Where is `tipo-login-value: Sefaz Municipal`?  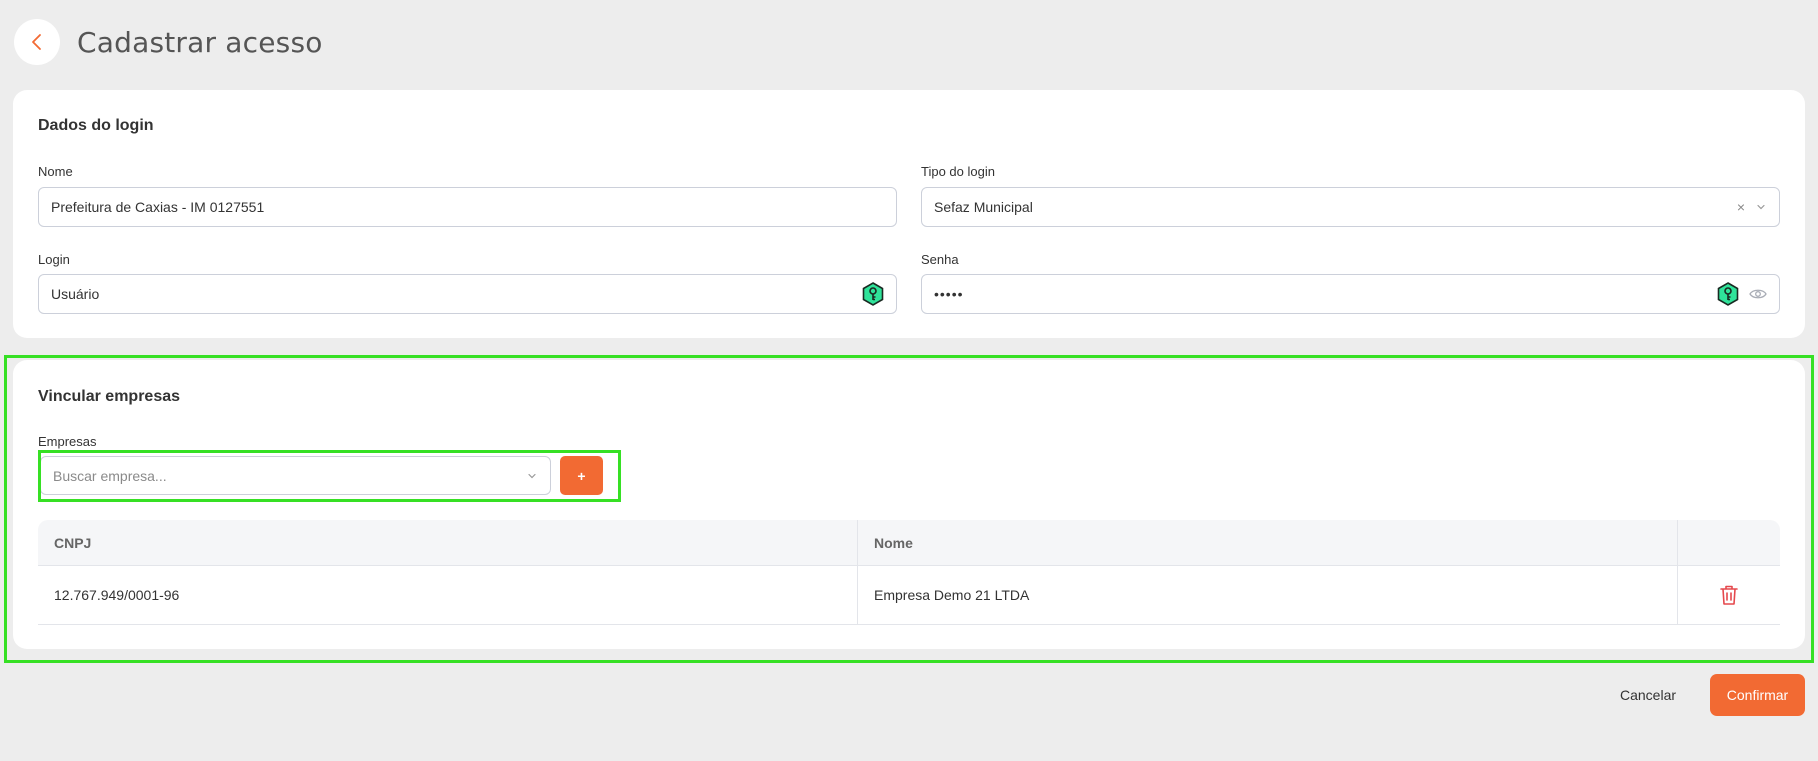
tipo-login-value: Sefaz Municipal is located at coordinates (983, 207).